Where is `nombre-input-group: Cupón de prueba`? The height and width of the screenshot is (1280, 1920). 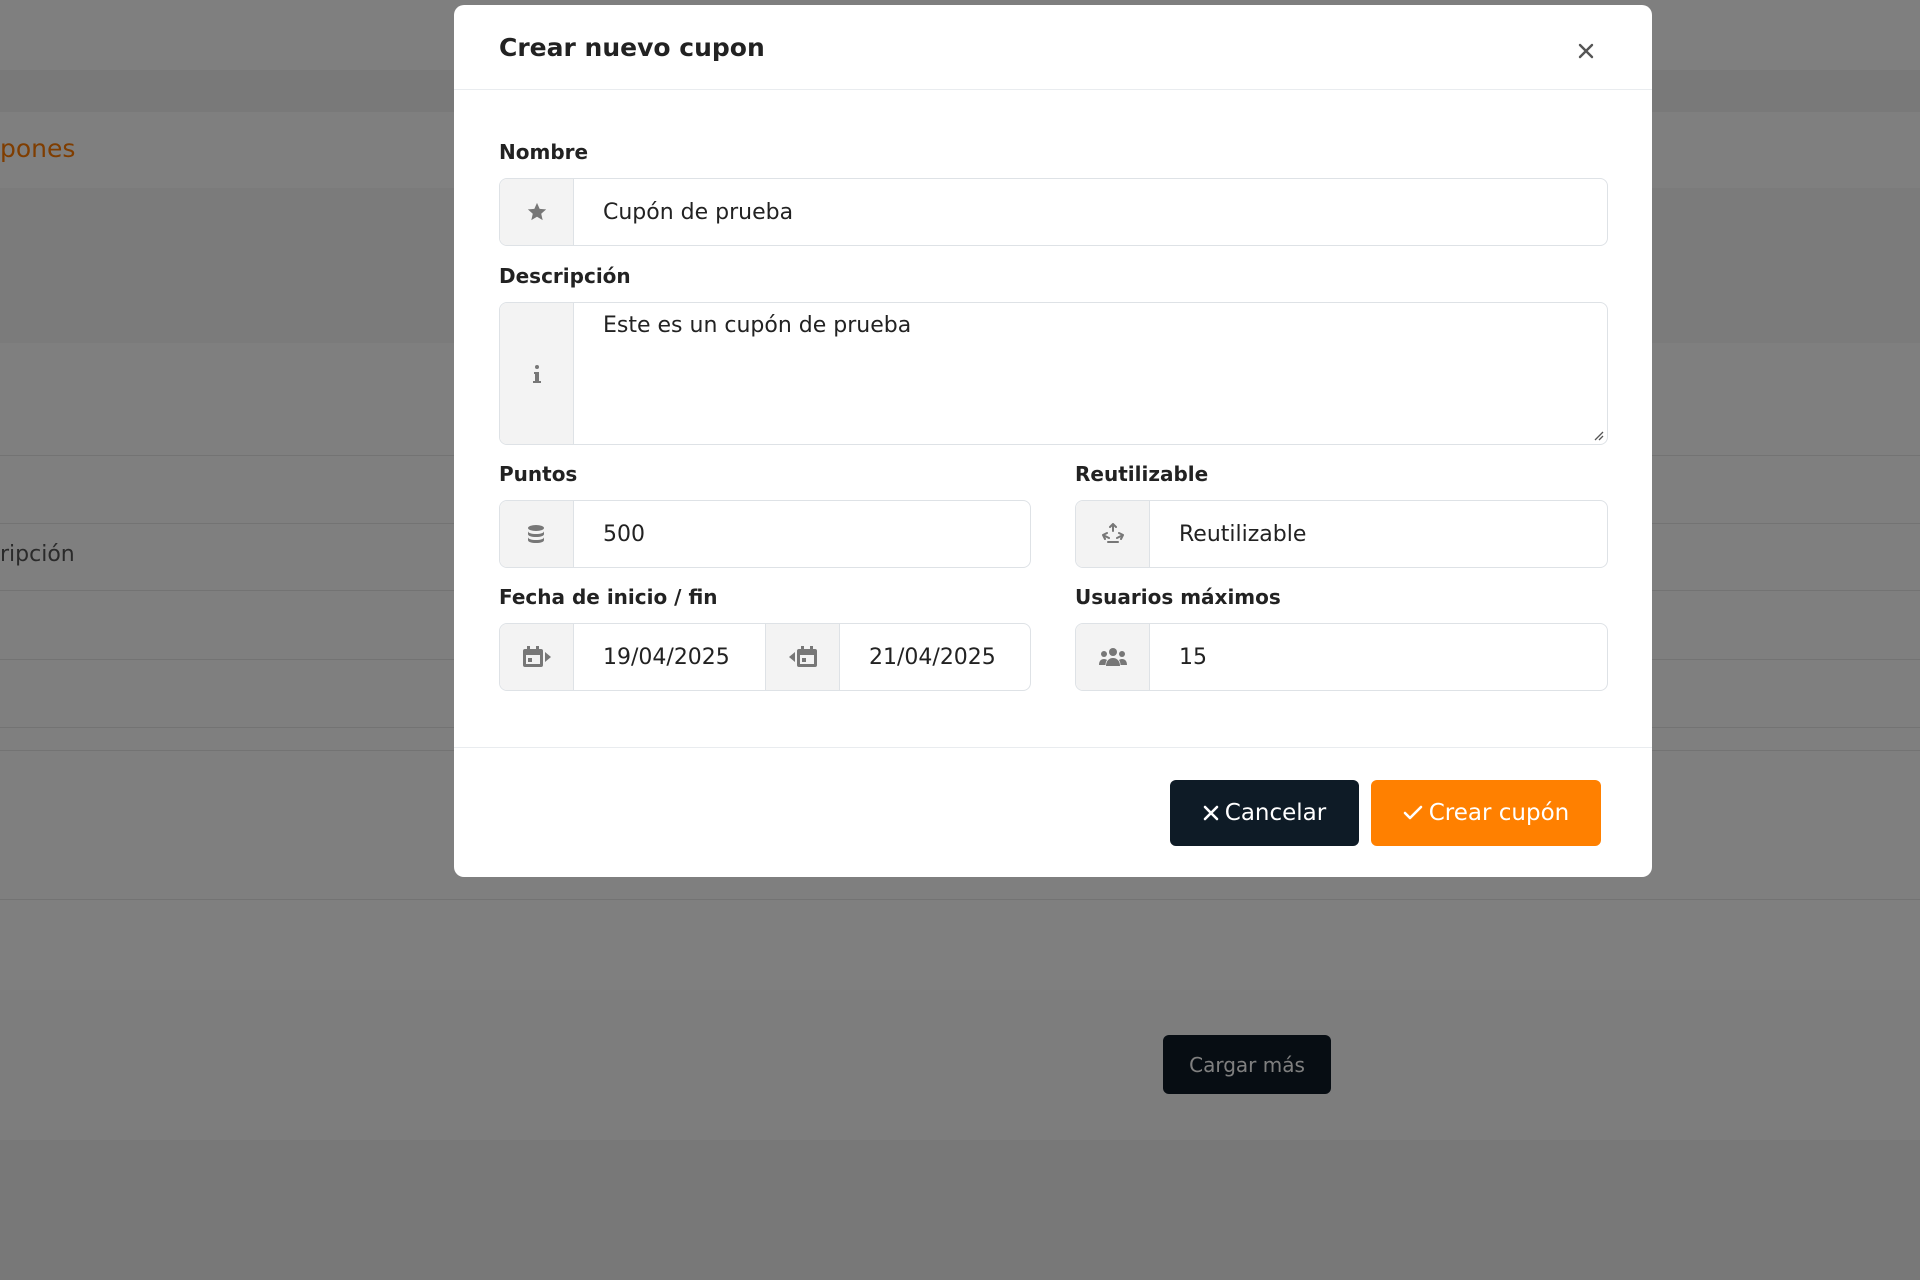
nombre-input-group: Cupón de prueba is located at coordinates (1053, 212).